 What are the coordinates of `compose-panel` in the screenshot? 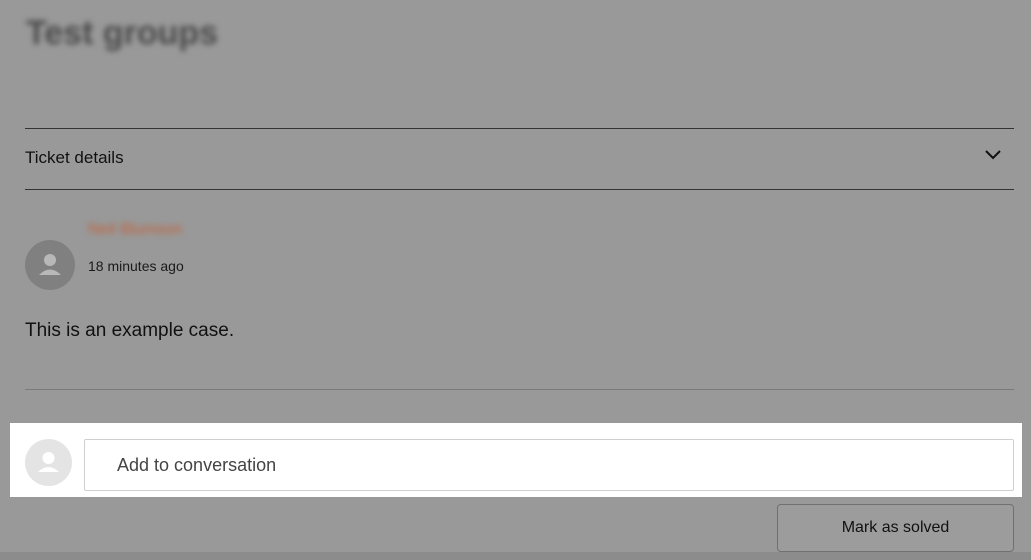 It's located at (516, 460).